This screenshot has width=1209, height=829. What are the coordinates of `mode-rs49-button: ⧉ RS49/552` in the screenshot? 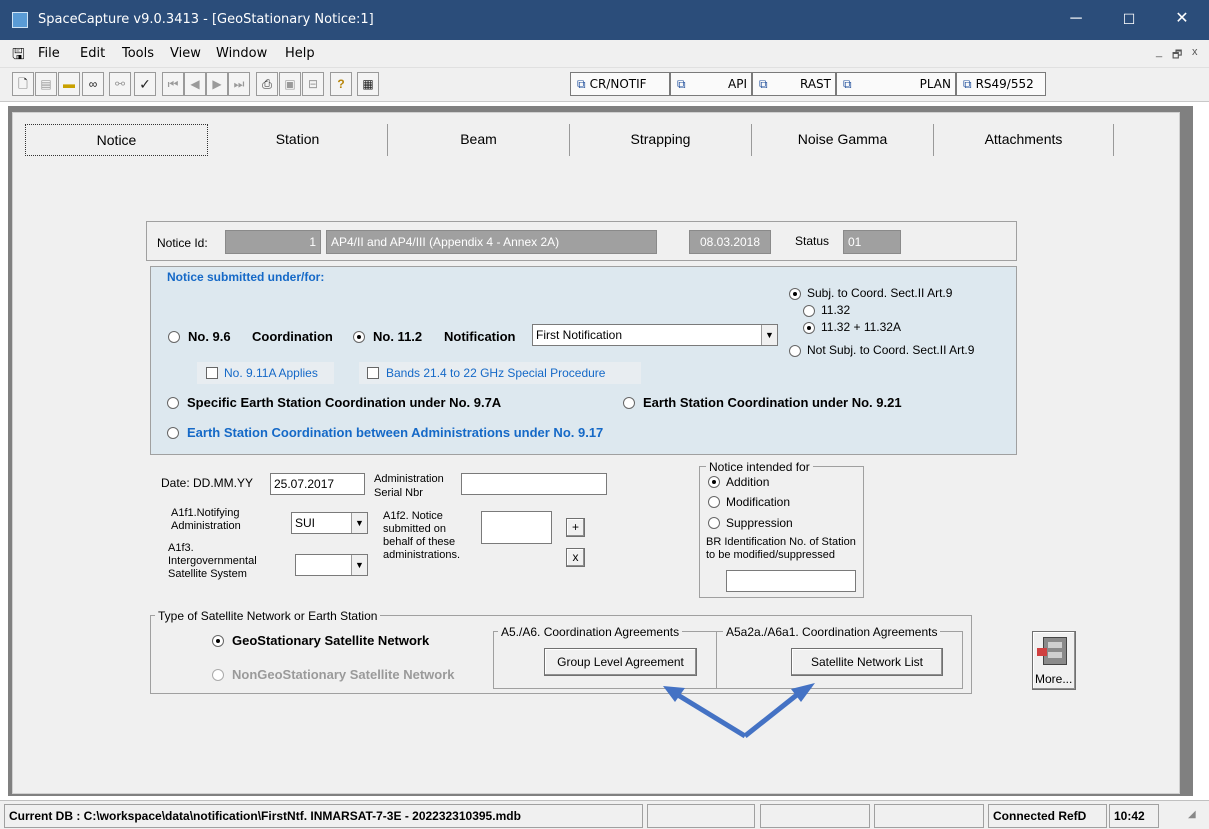 It's located at (1001, 84).